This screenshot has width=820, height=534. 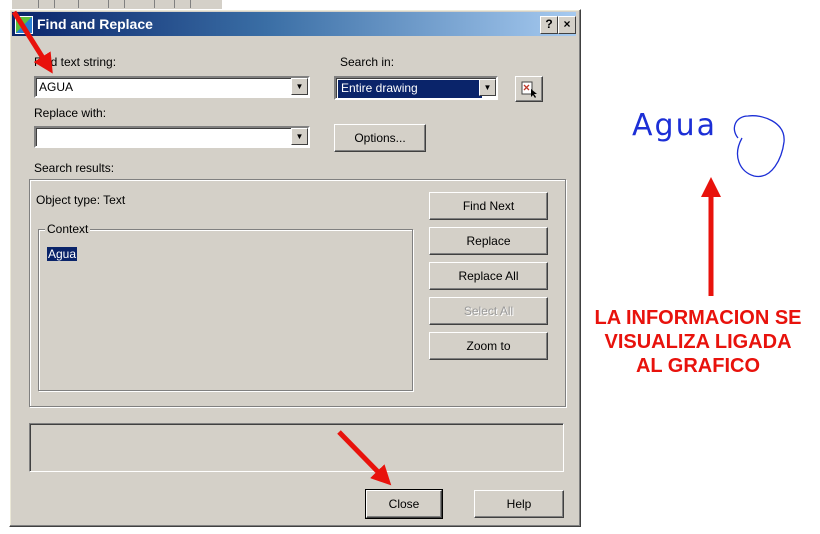 I want to click on annotation-line-2: VISUALIZA LIGADA, so click(x=698, y=342).